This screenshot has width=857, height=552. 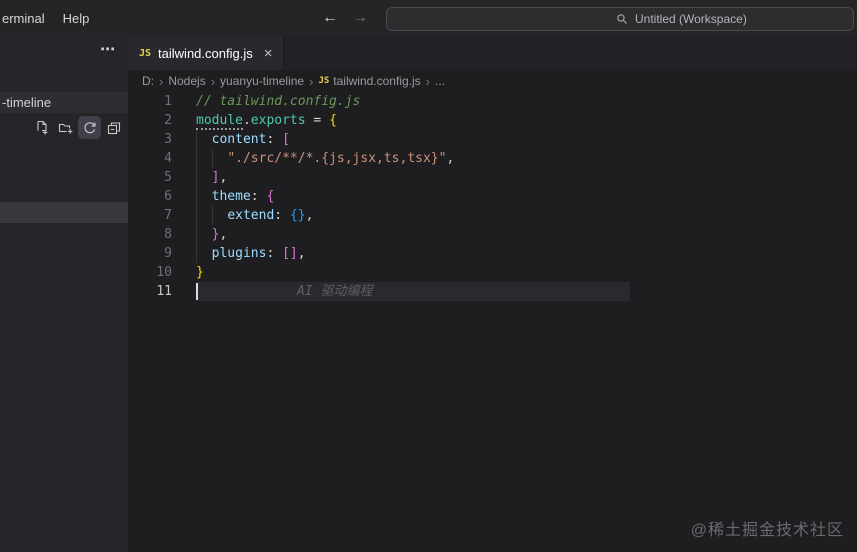 I want to click on line-content: "./src/**/*.{js,jsx,ts,tsx}",, so click(x=341, y=158).